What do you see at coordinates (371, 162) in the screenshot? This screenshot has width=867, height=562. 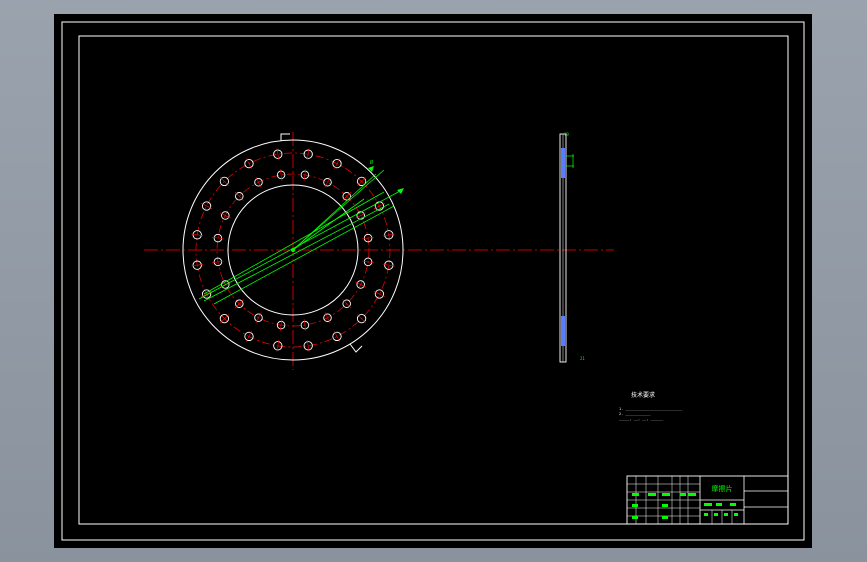 I see `dimension-text: Ø` at bounding box center [371, 162].